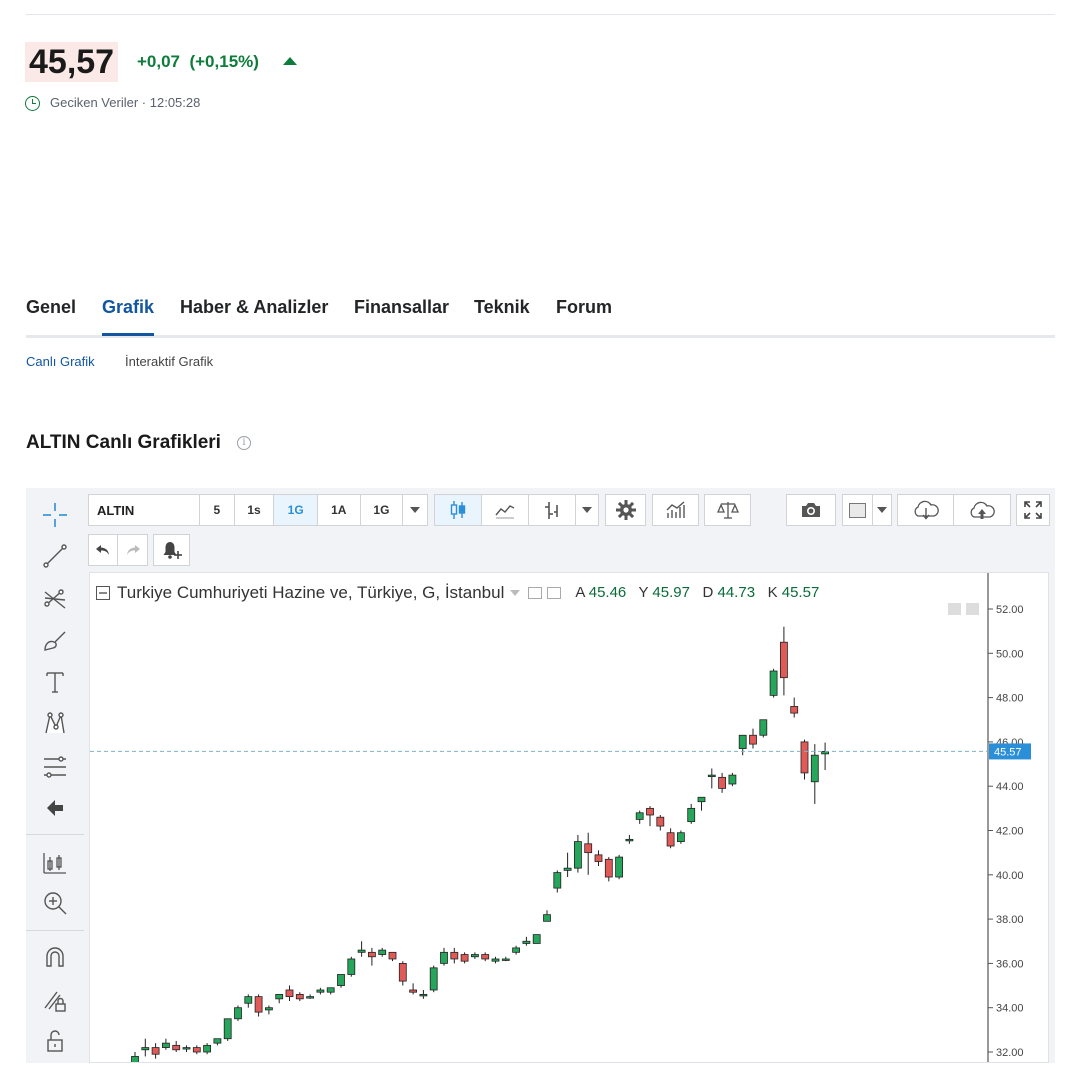  What do you see at coordinates (244, 443) in the screenshot?
I see `info-icon: i` at bounding box center [244, 443].